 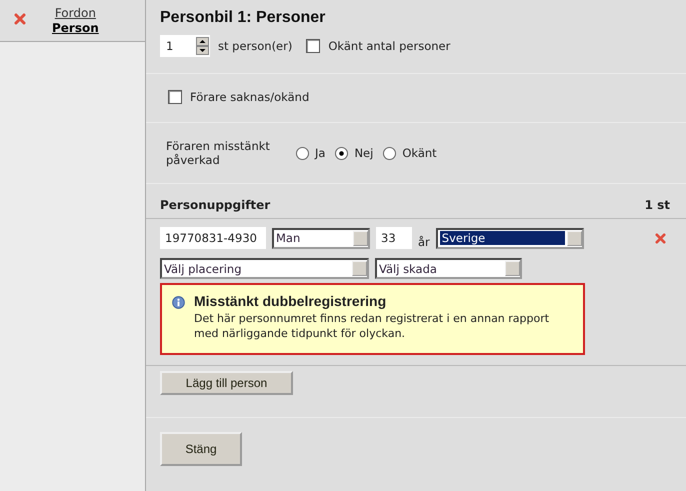 What do you see at coordinates (424, 242) in the screenshot?
I see `age-unit: år` at bounding box center [424, 242].